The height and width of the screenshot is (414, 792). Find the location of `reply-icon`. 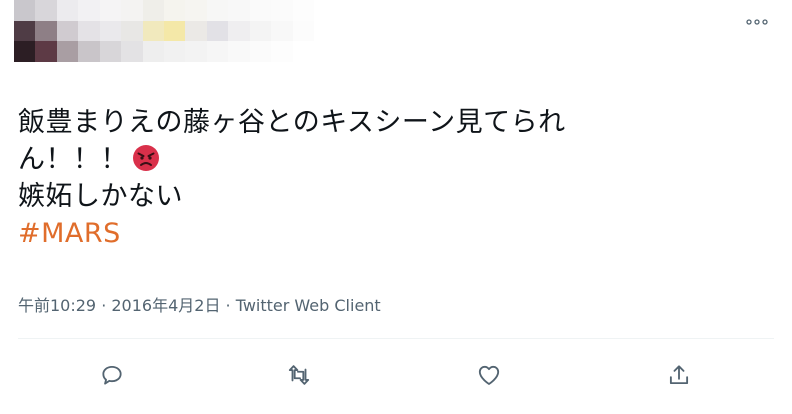

reply-icon is located at coordinates (112, 375).